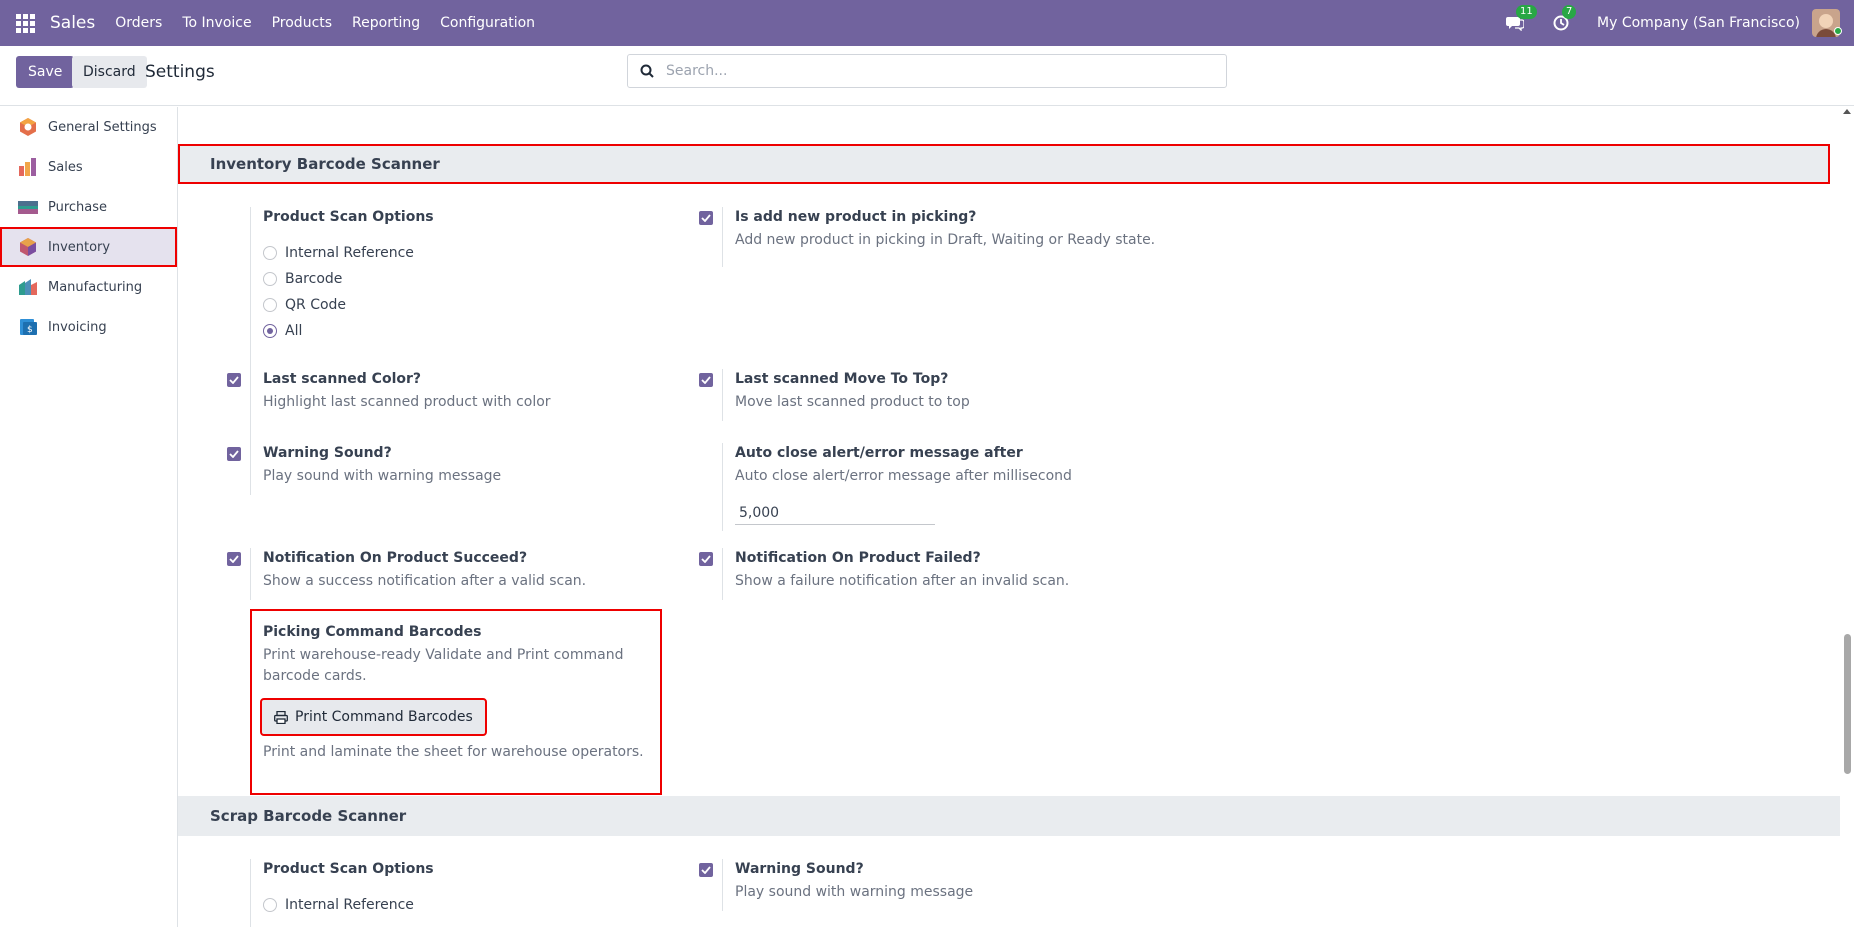  I want to click on scroll-up-arrow-icon, so click(1847, 111).